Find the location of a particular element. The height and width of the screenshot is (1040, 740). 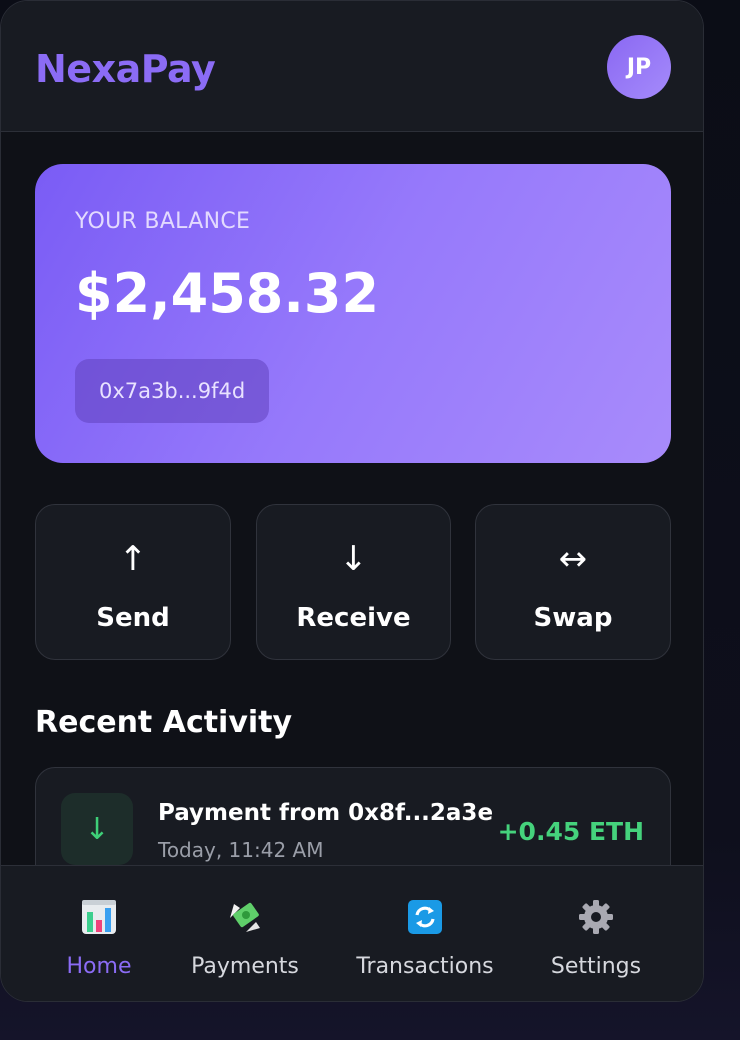

app-header: NexaPay JP is located at coordinates (352, 66).